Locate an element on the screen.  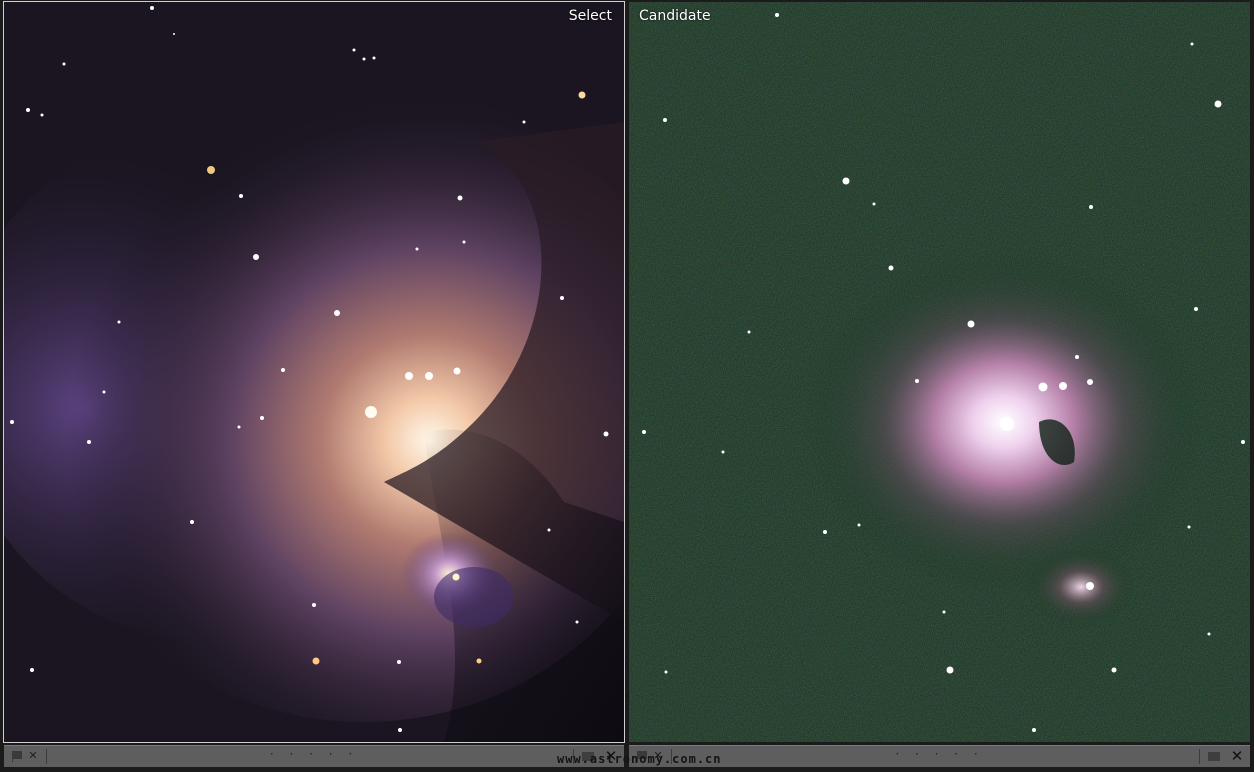
watermark: www.astronomy.com.cn is located at coordinates (639, 759).